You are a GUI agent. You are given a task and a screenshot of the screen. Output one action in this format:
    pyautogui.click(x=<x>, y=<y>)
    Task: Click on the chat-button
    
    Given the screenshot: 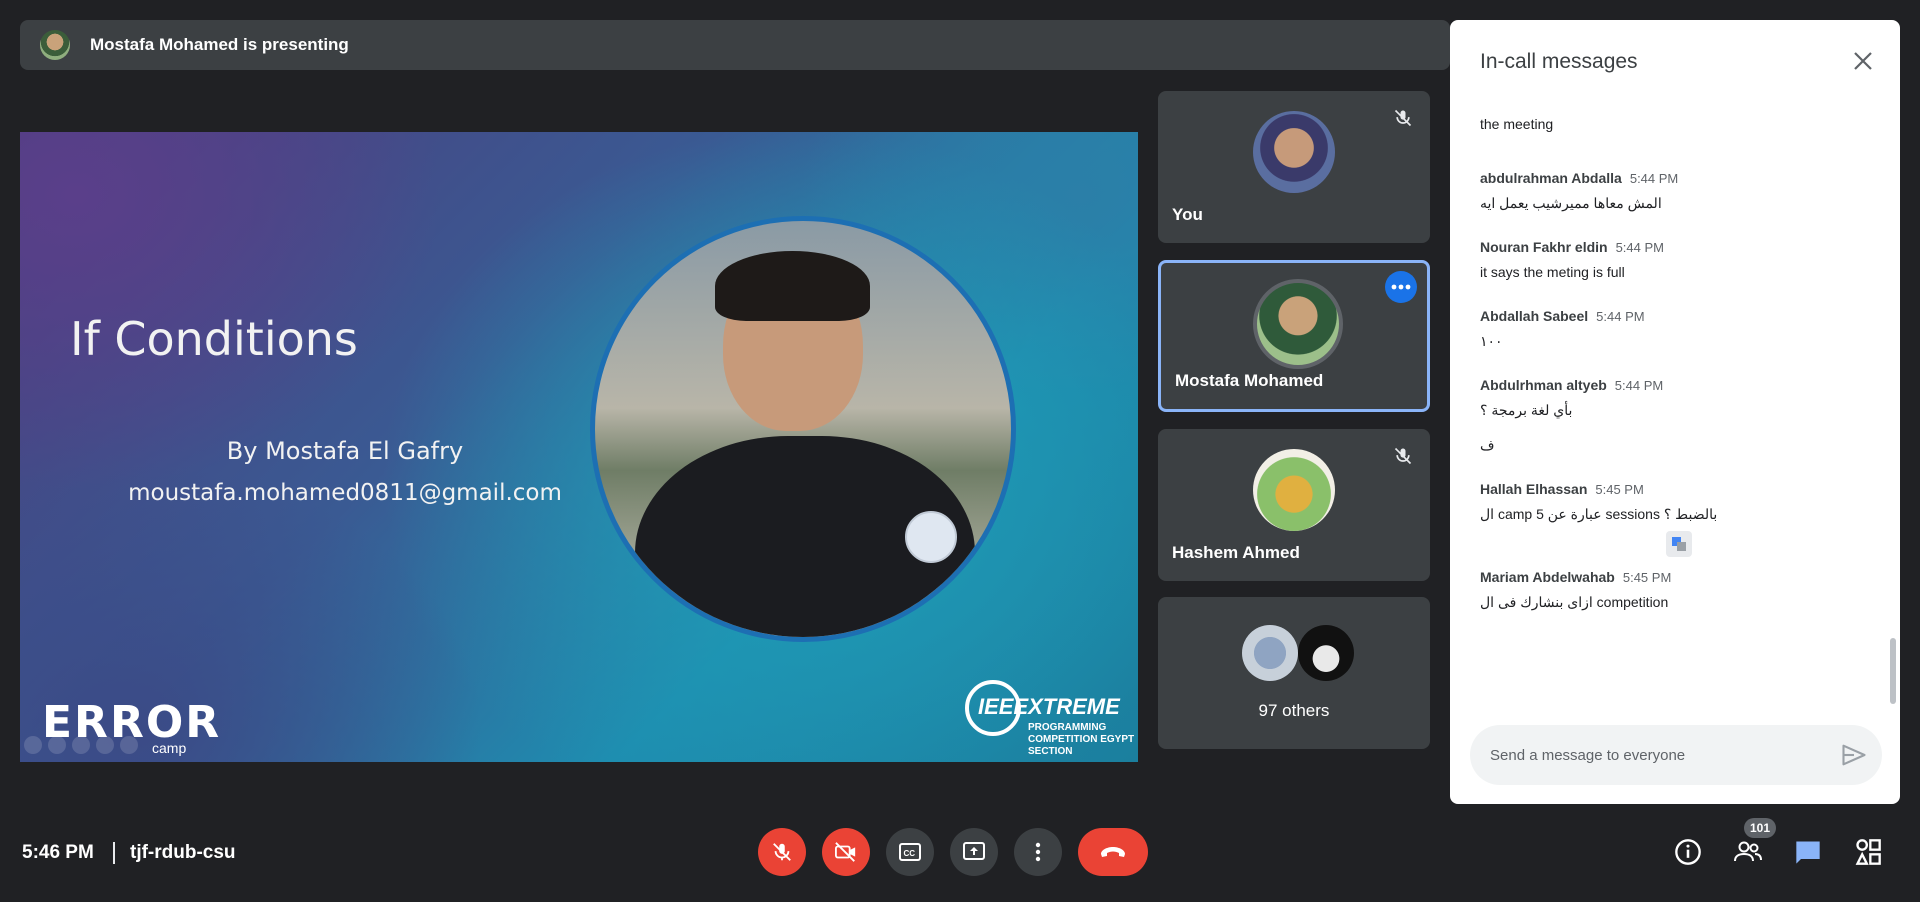 What is the action you would take?
    pyautogui.click(x=1808, y=852)
    